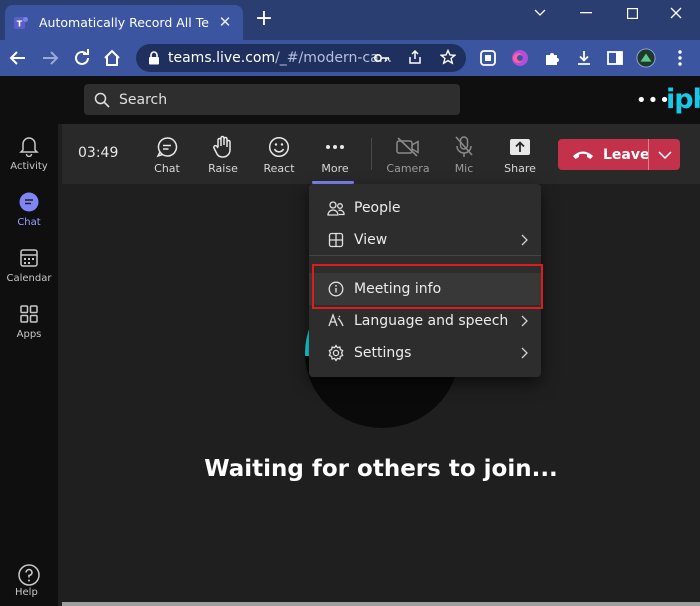 The image size is (700, 606). What do you see at coordinates (383, 353) in the screenshot?
I see `menu-item-label: Settings` at bounding box center [383, 353].